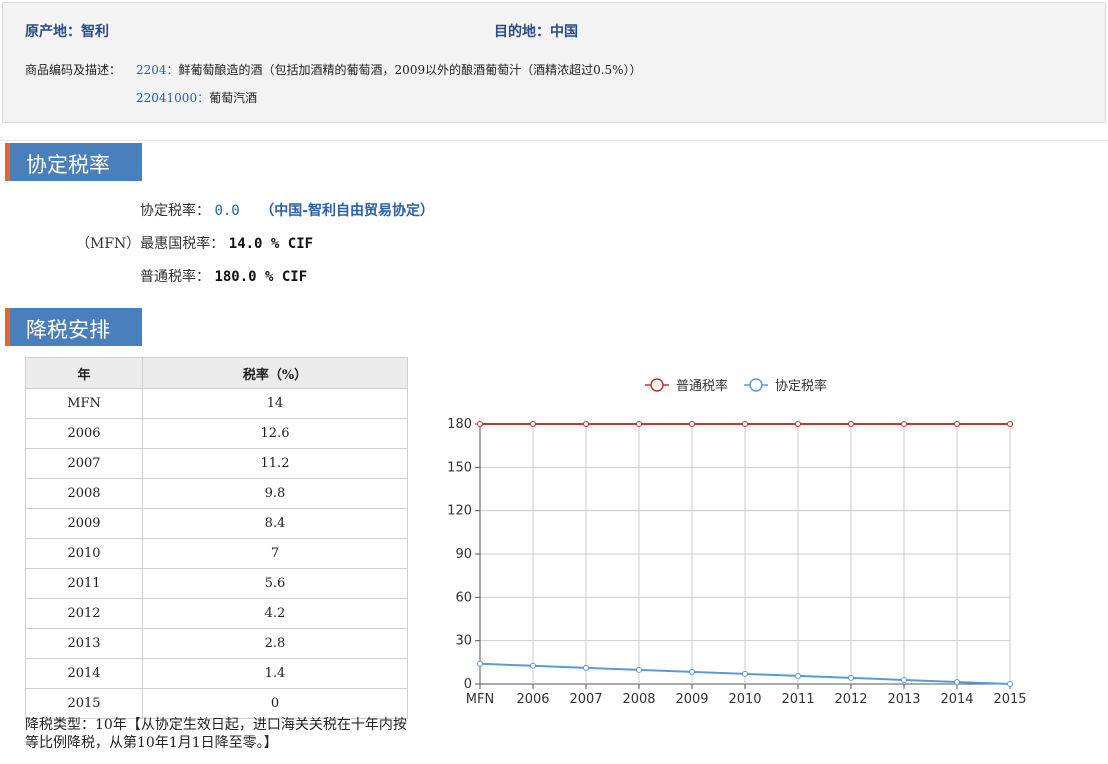  Describe the element at coordinates (84, 613) in the screenshot. I see `year-cell: 2012` at that location.